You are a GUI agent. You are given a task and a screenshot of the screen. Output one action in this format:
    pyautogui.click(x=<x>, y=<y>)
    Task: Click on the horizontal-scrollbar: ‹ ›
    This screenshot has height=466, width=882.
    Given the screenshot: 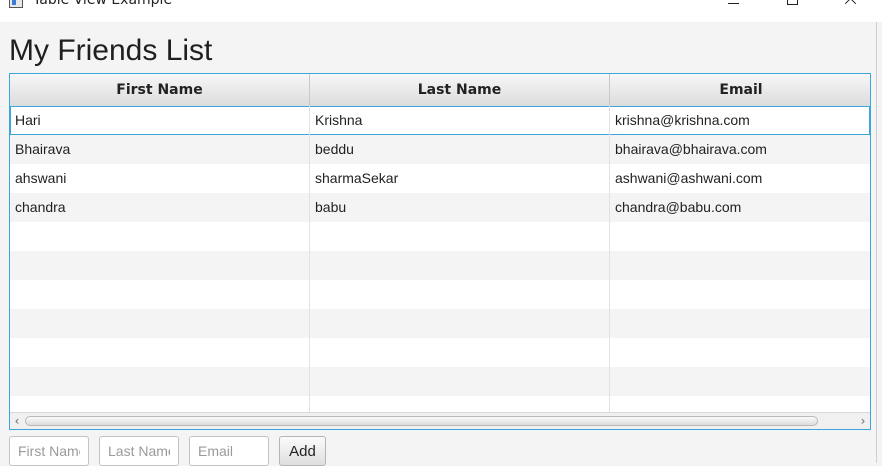 What is the action you would take?
    pyautogui.click(x=440, y=420)
    